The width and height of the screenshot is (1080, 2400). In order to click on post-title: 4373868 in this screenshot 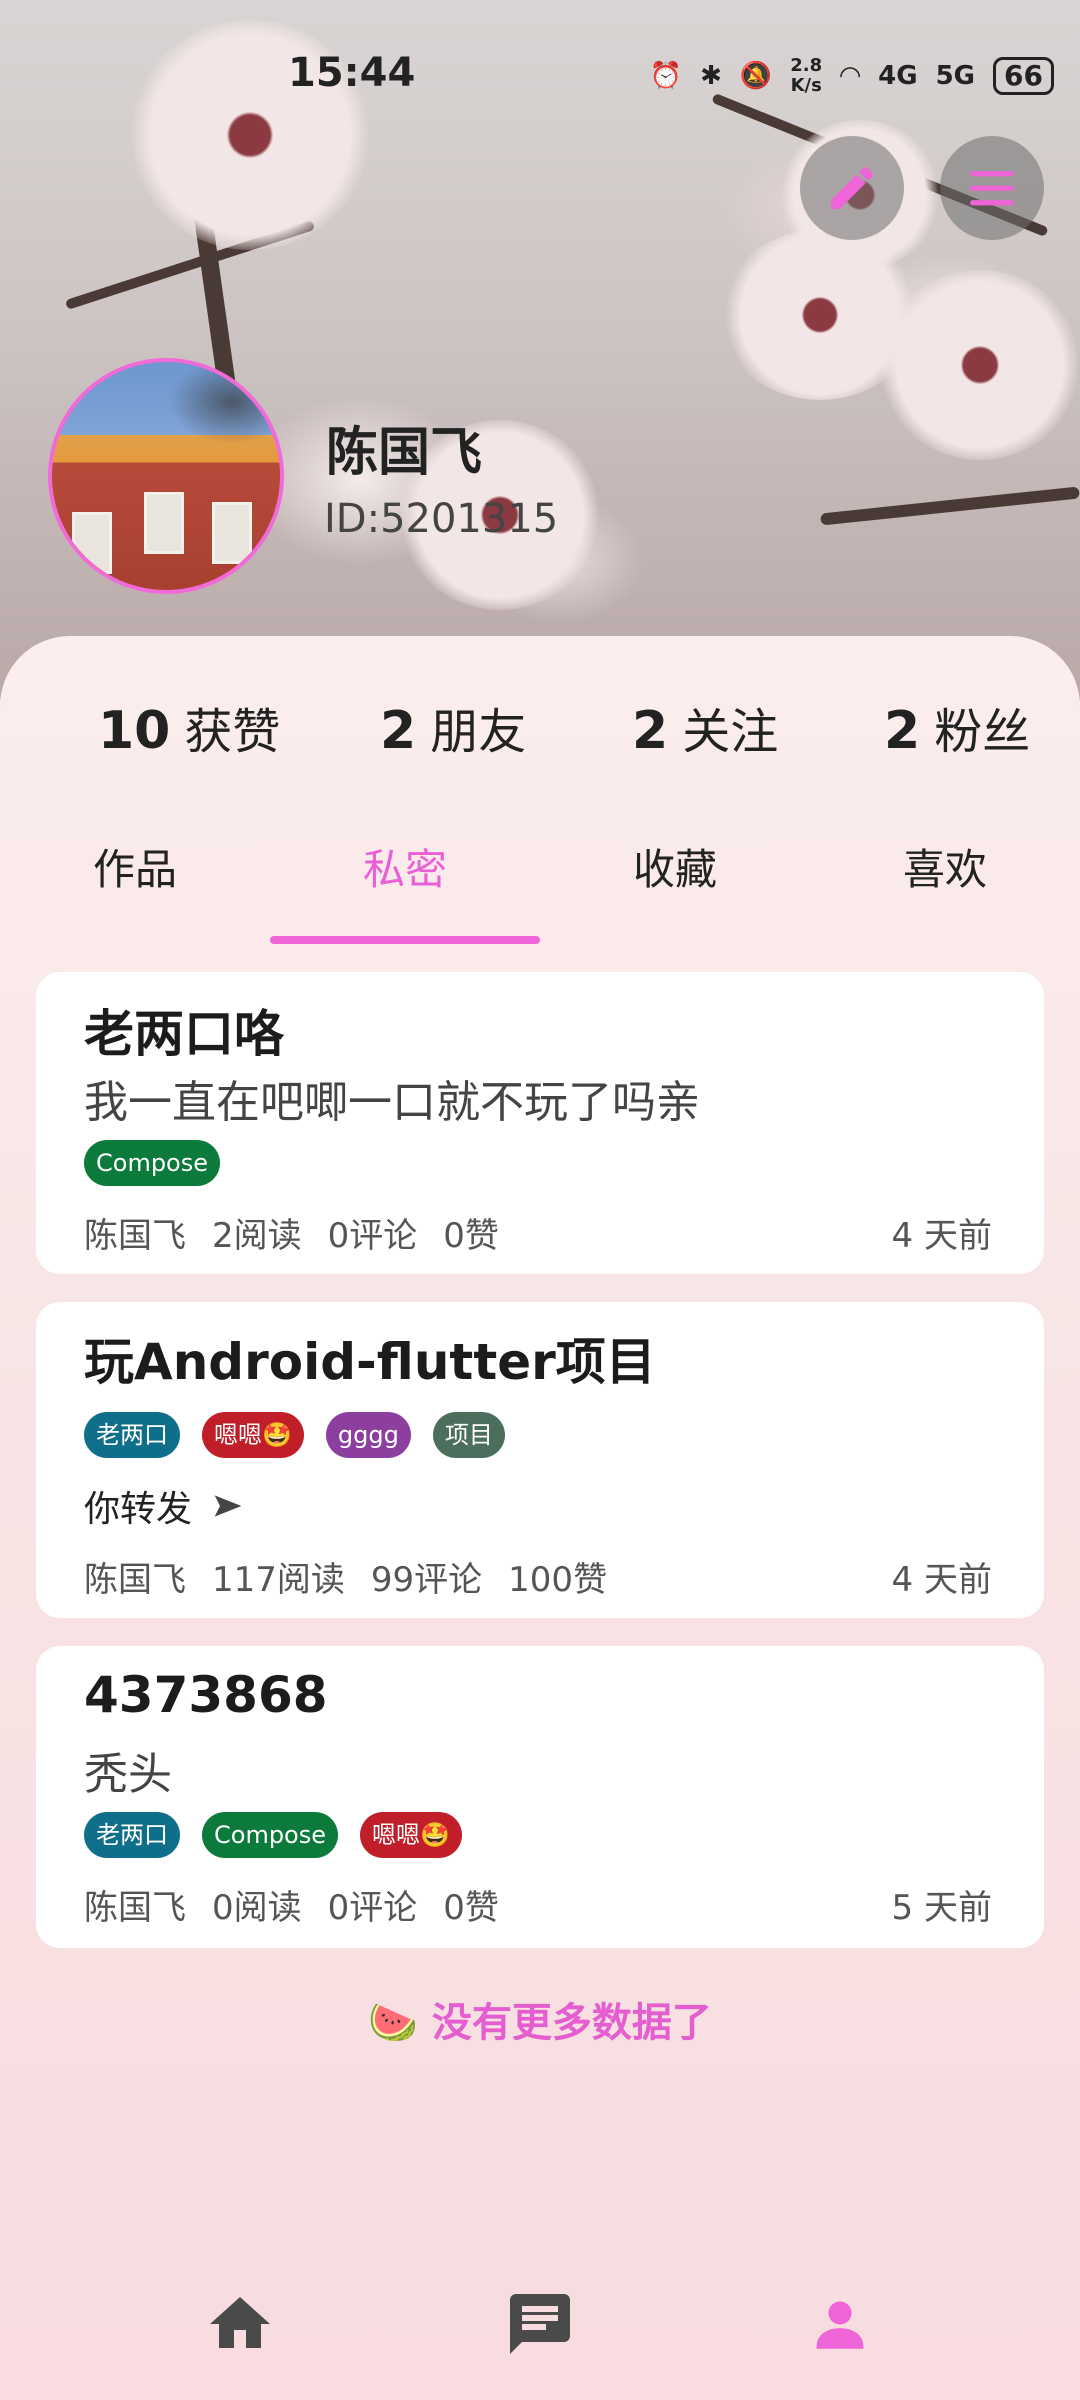, I will do `click(206, 1695)`.